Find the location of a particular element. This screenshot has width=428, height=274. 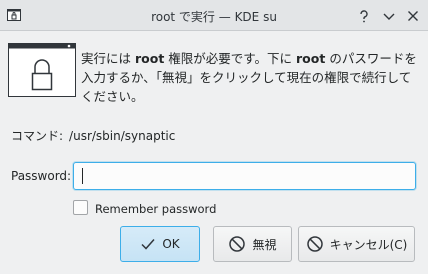

password-label: Password: is located at coordinates (41, 176).